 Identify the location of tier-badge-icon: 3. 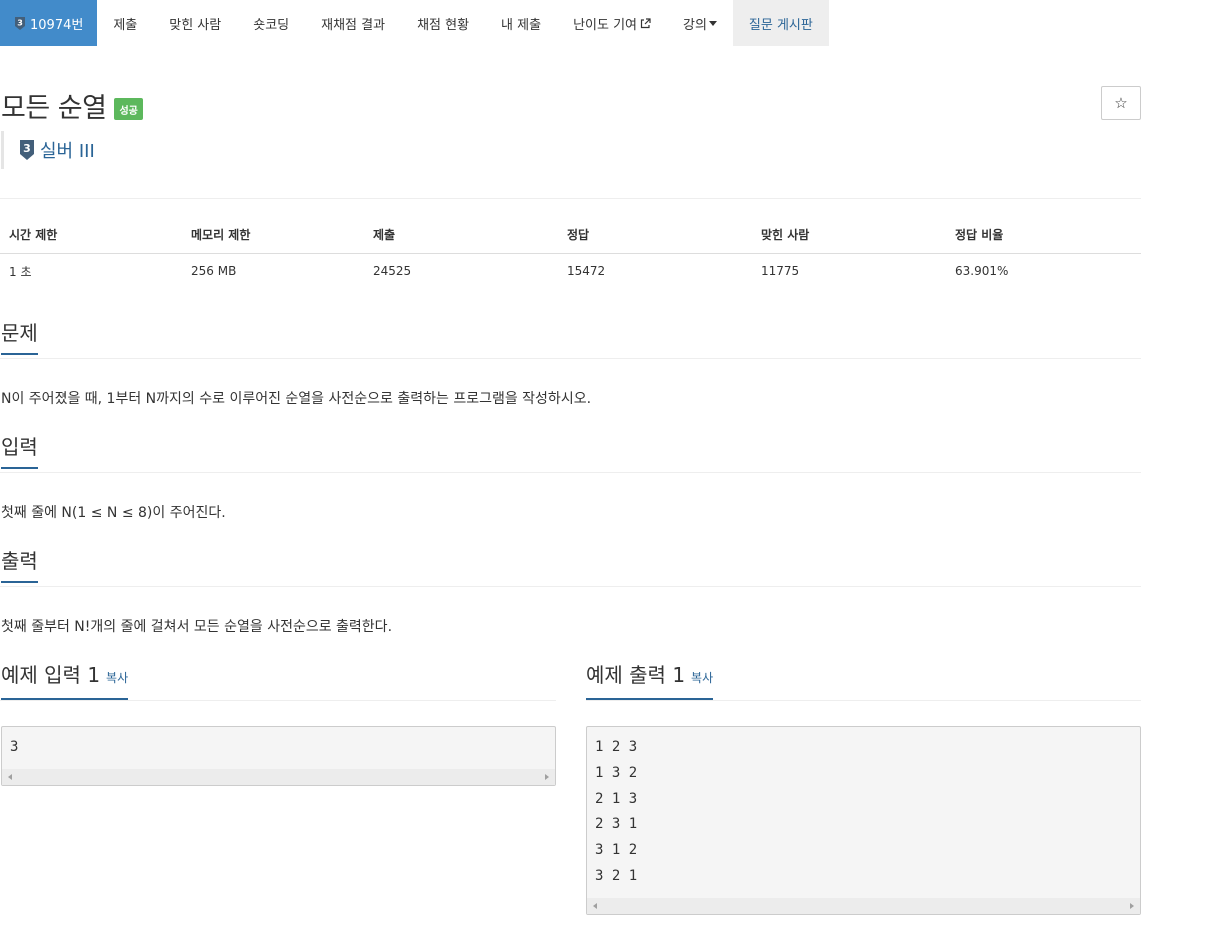
(20, 23).